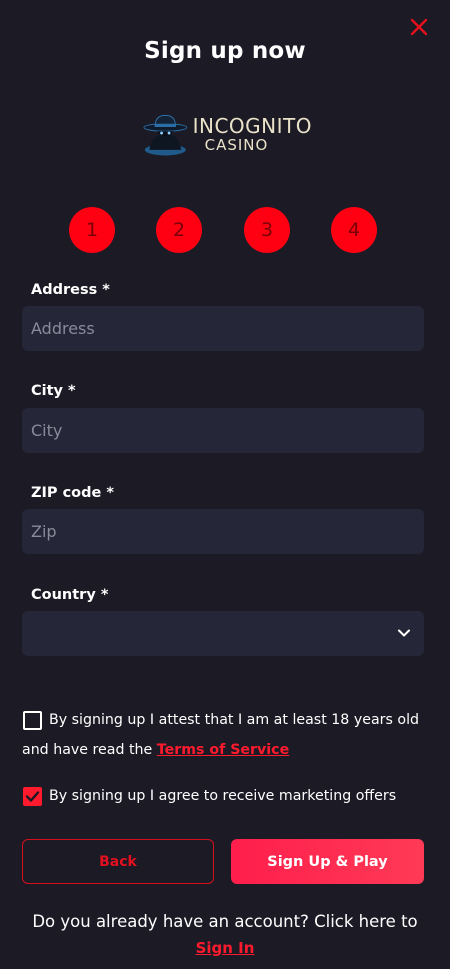 The image size is (450, 969). I want to click on sign-in-link: Sign In, so click(225, 948).